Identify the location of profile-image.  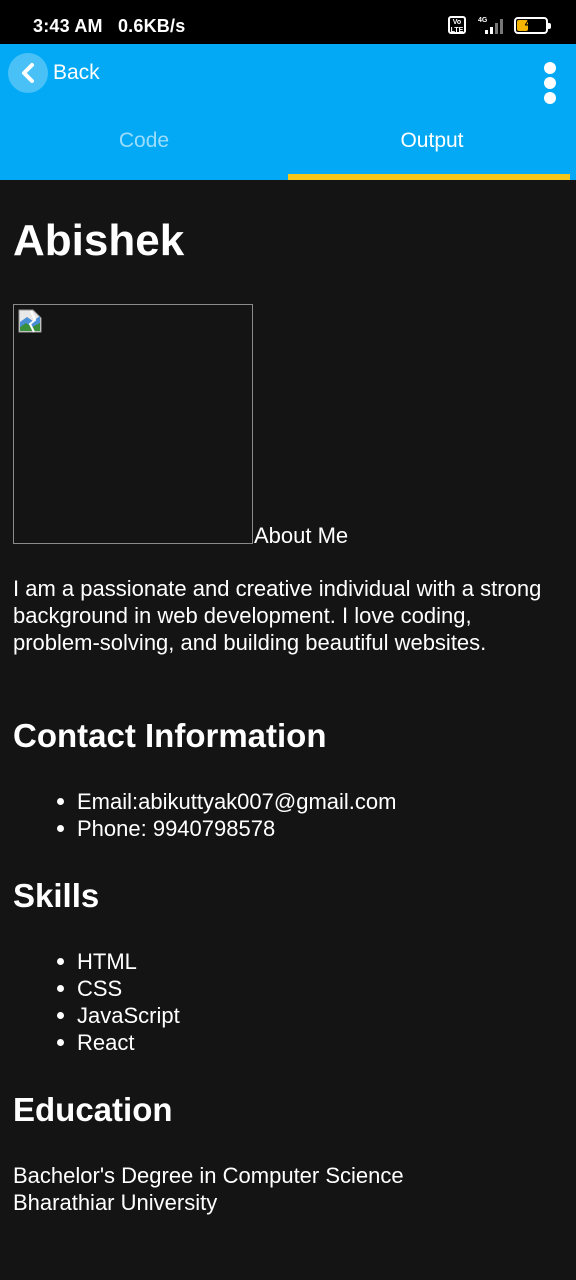
(133, 424).